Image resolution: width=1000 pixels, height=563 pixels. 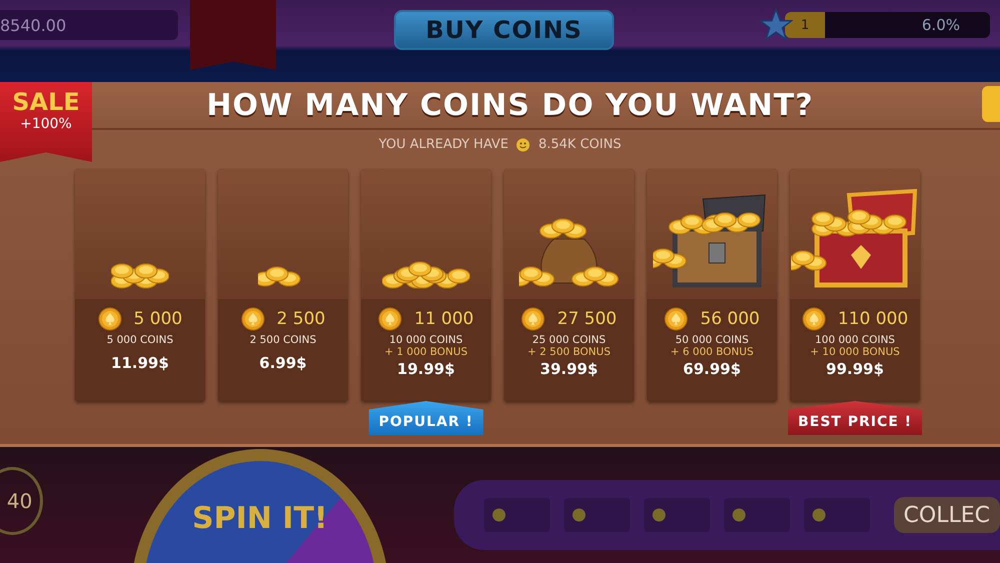 I want to click on coin-amount: 11 000, so click(x=444, y=319).